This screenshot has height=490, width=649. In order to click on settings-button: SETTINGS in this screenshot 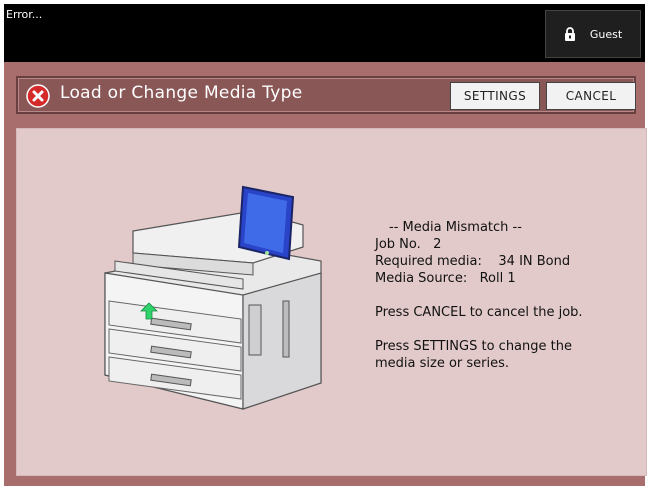, I will do `click(495, 96)`.